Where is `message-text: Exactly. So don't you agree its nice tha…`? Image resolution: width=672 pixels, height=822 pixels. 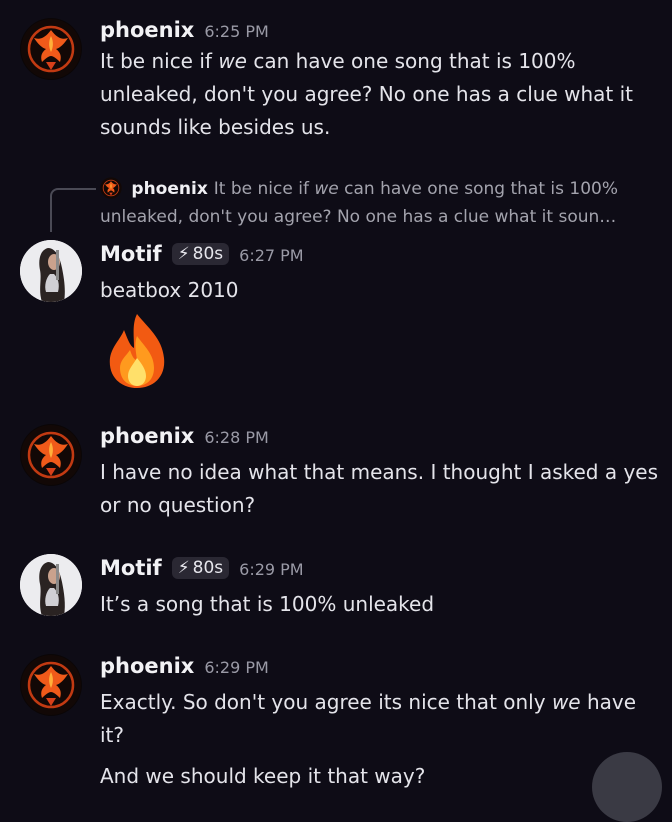
message-text: Exactly. So don't you agree its nice tha… is located at coordinates (368, 718).